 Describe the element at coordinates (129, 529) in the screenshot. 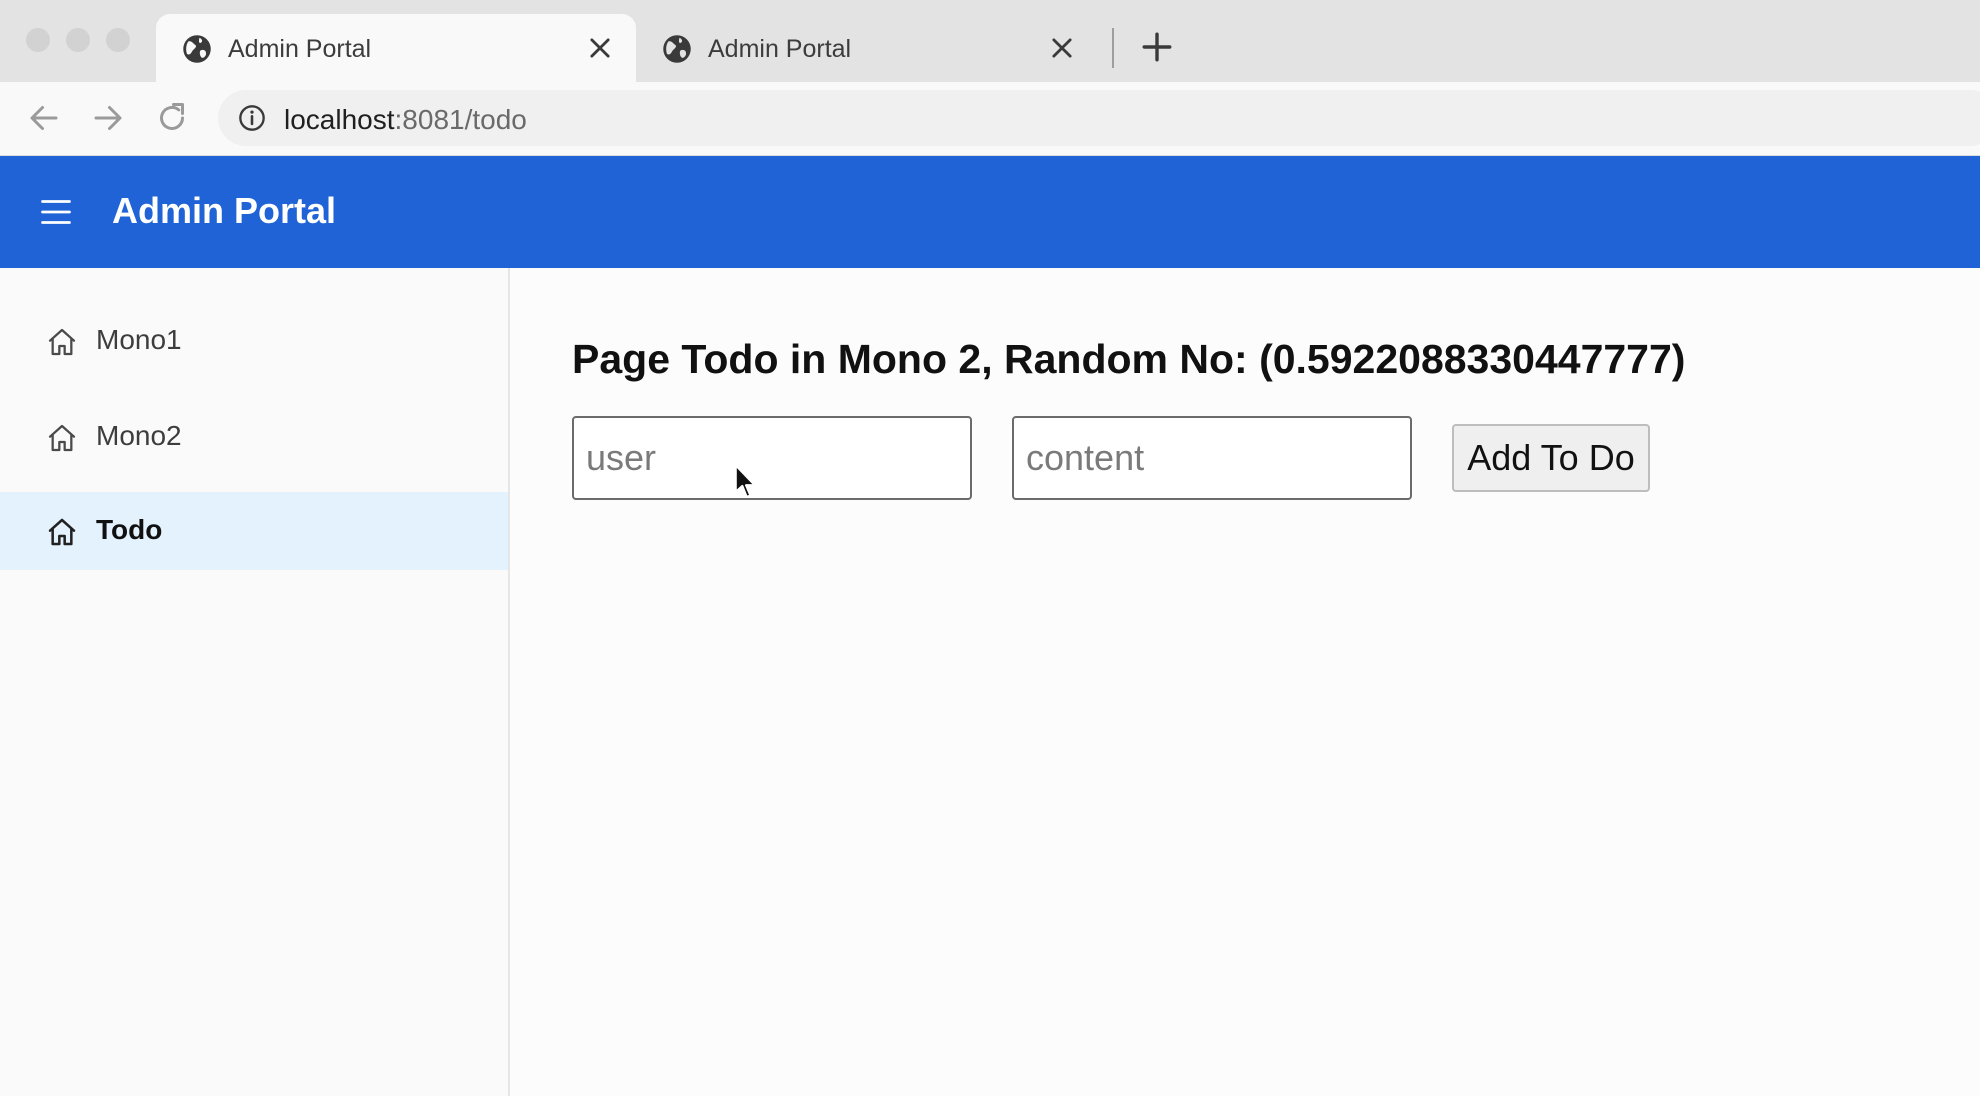

I see `sidebar-item-label: Todo` at that location.